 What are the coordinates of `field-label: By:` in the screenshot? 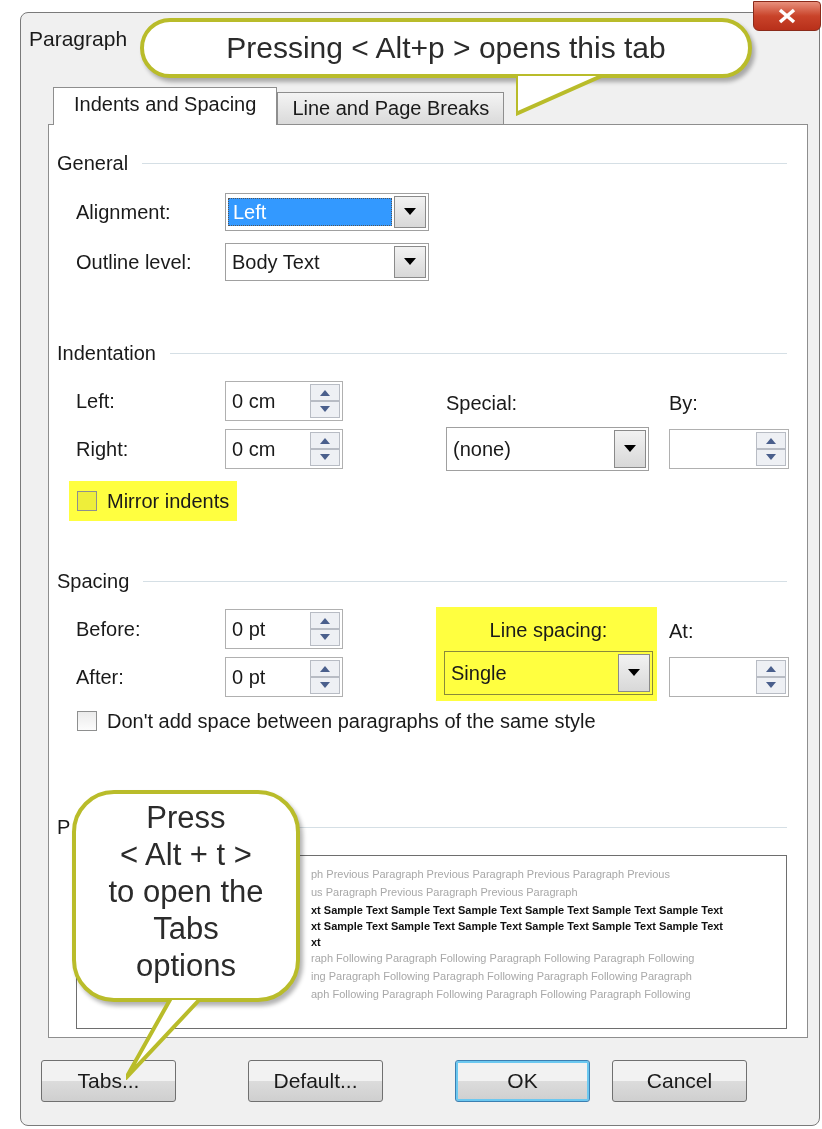 It's located at (684, 404).